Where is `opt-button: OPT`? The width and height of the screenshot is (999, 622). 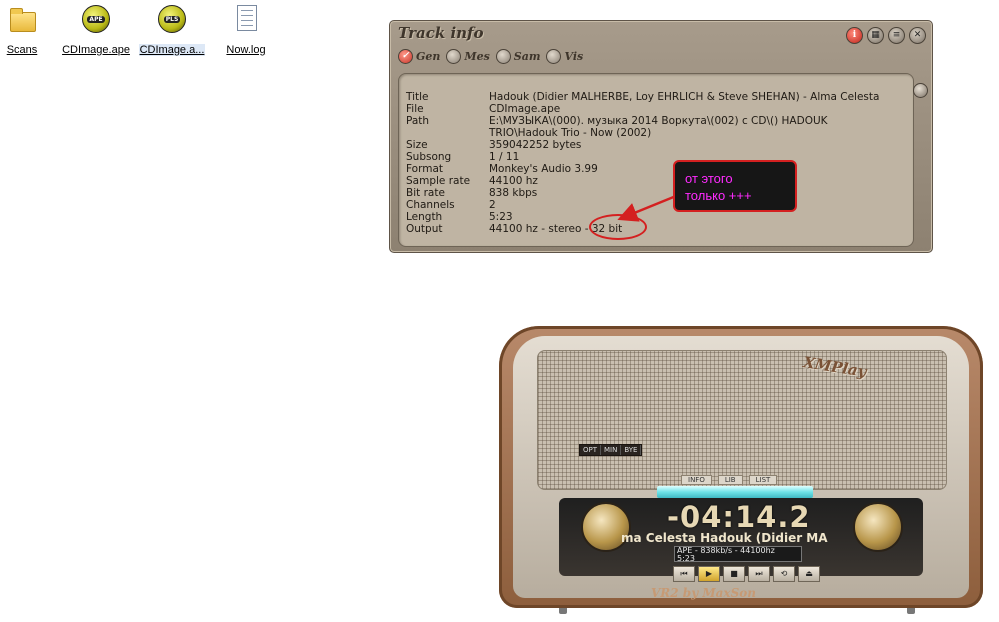 opt-button: OPT is located at coordinates (591, 450).